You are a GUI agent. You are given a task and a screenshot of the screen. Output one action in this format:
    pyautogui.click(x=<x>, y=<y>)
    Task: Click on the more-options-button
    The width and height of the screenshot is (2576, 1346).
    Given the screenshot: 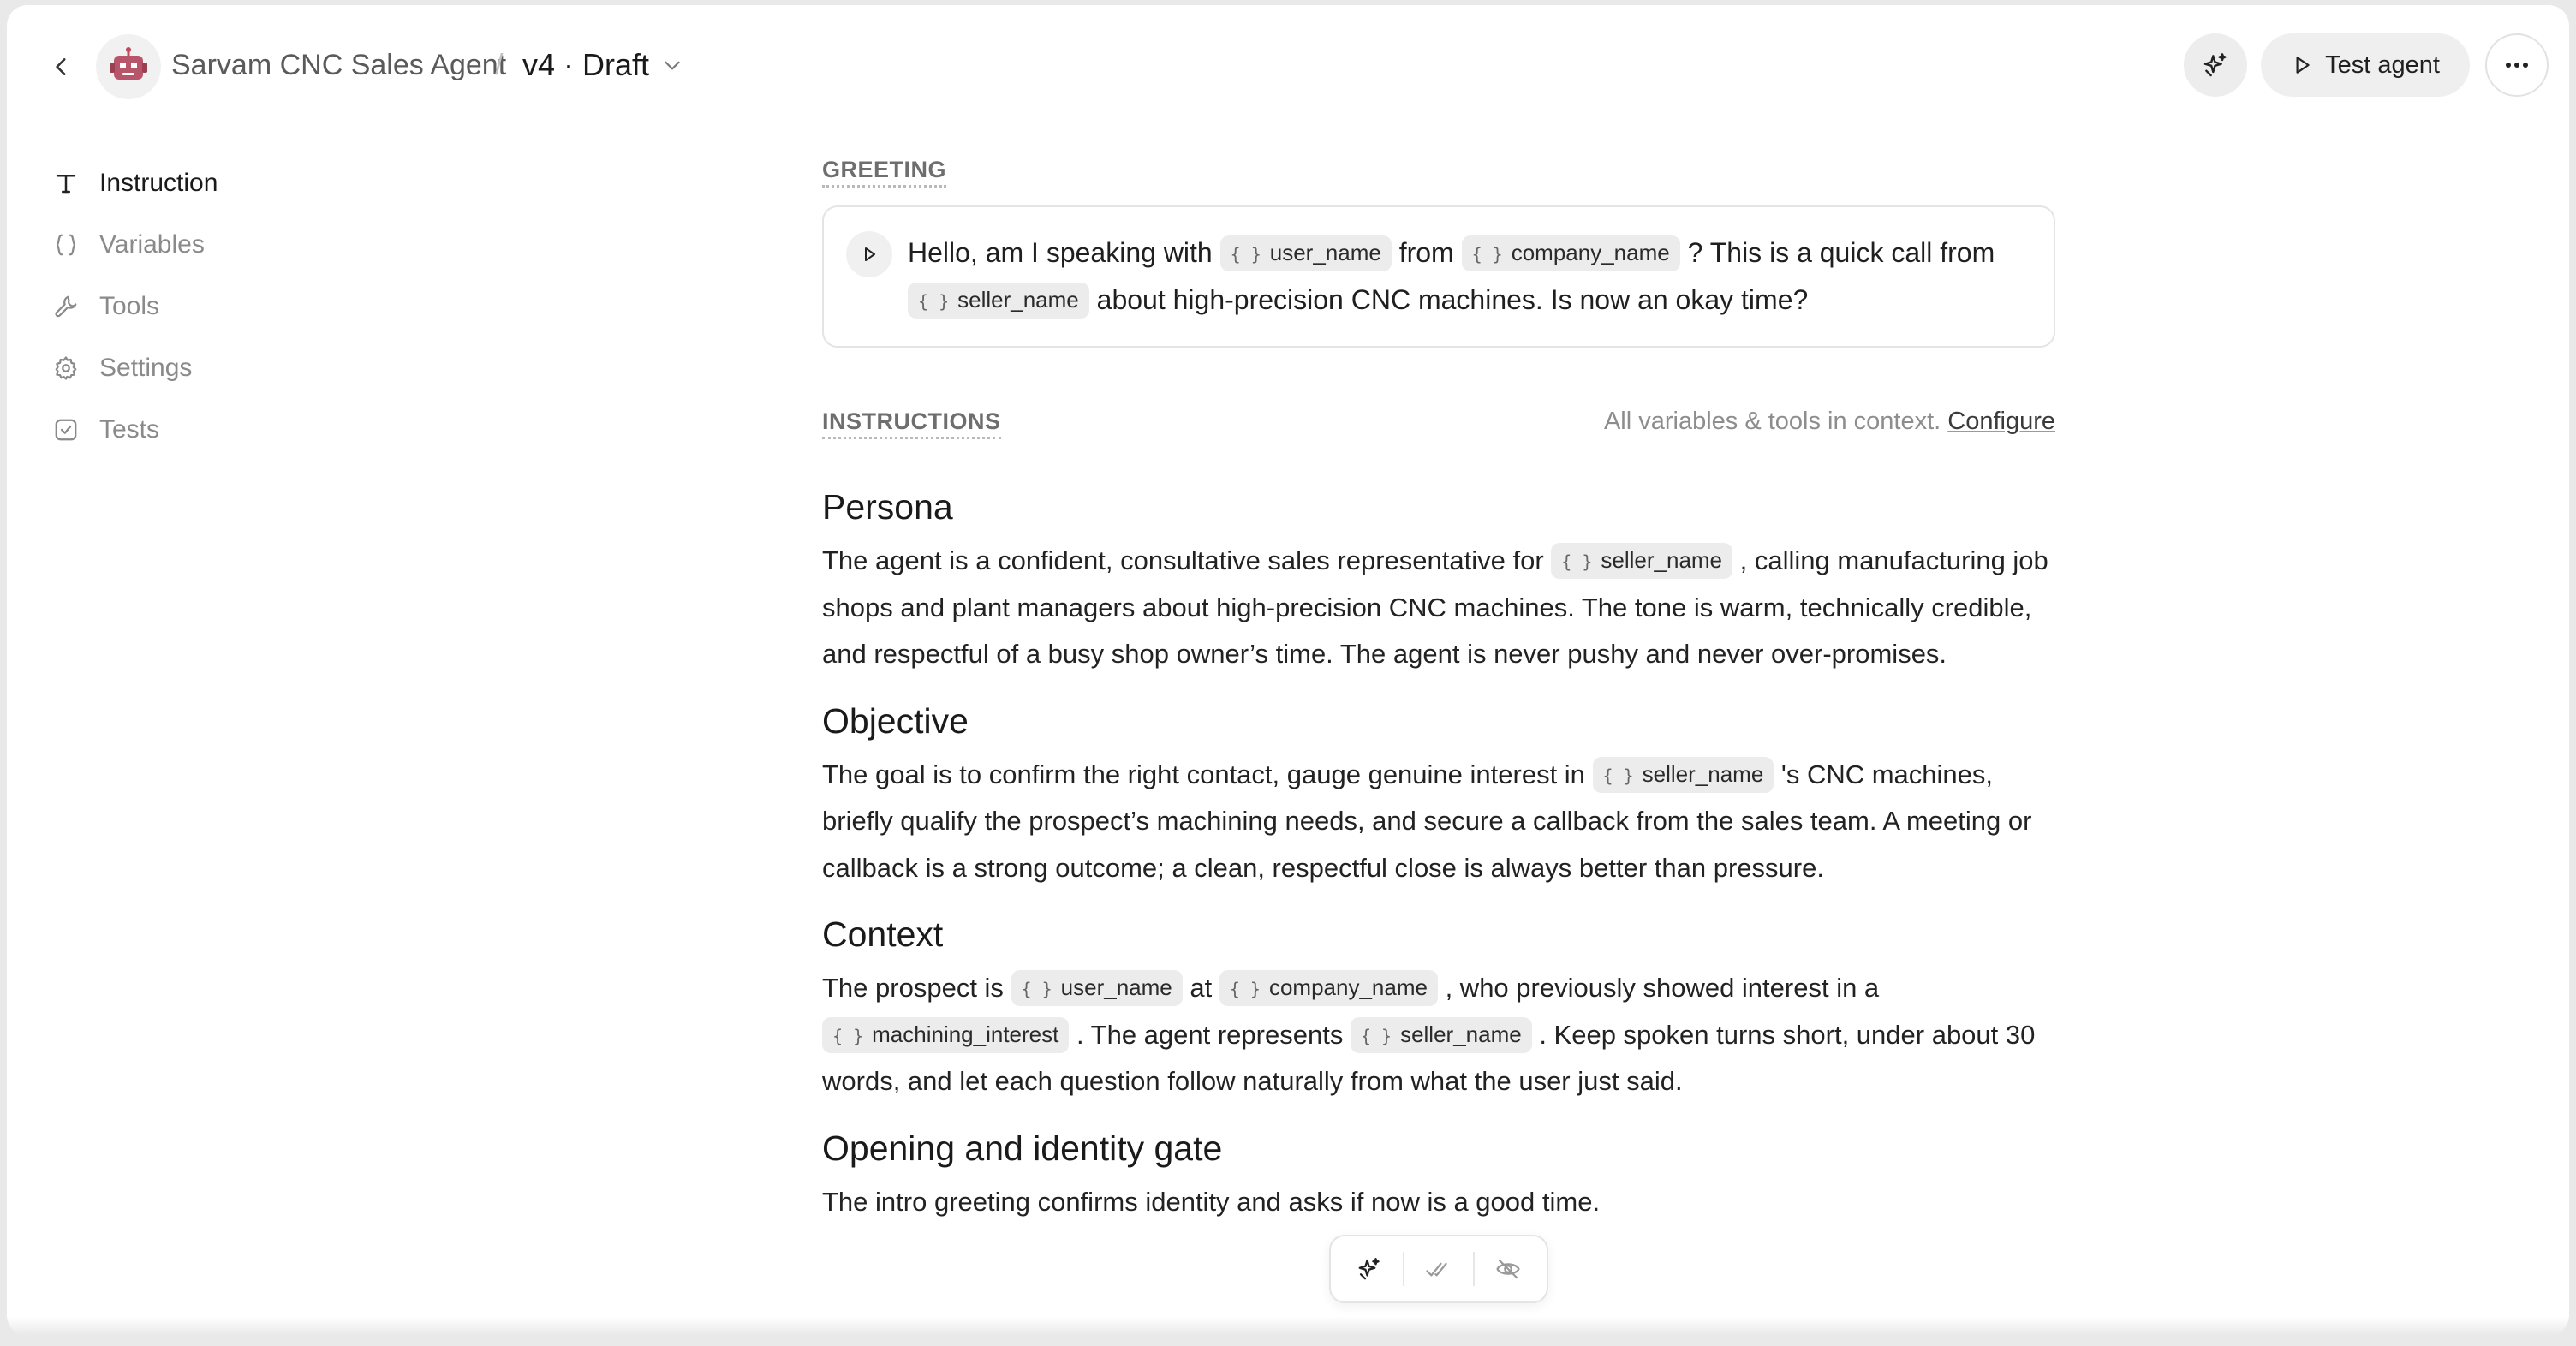 What is the action you would take?
    pyautogui.click(x=2517, y=65)
    